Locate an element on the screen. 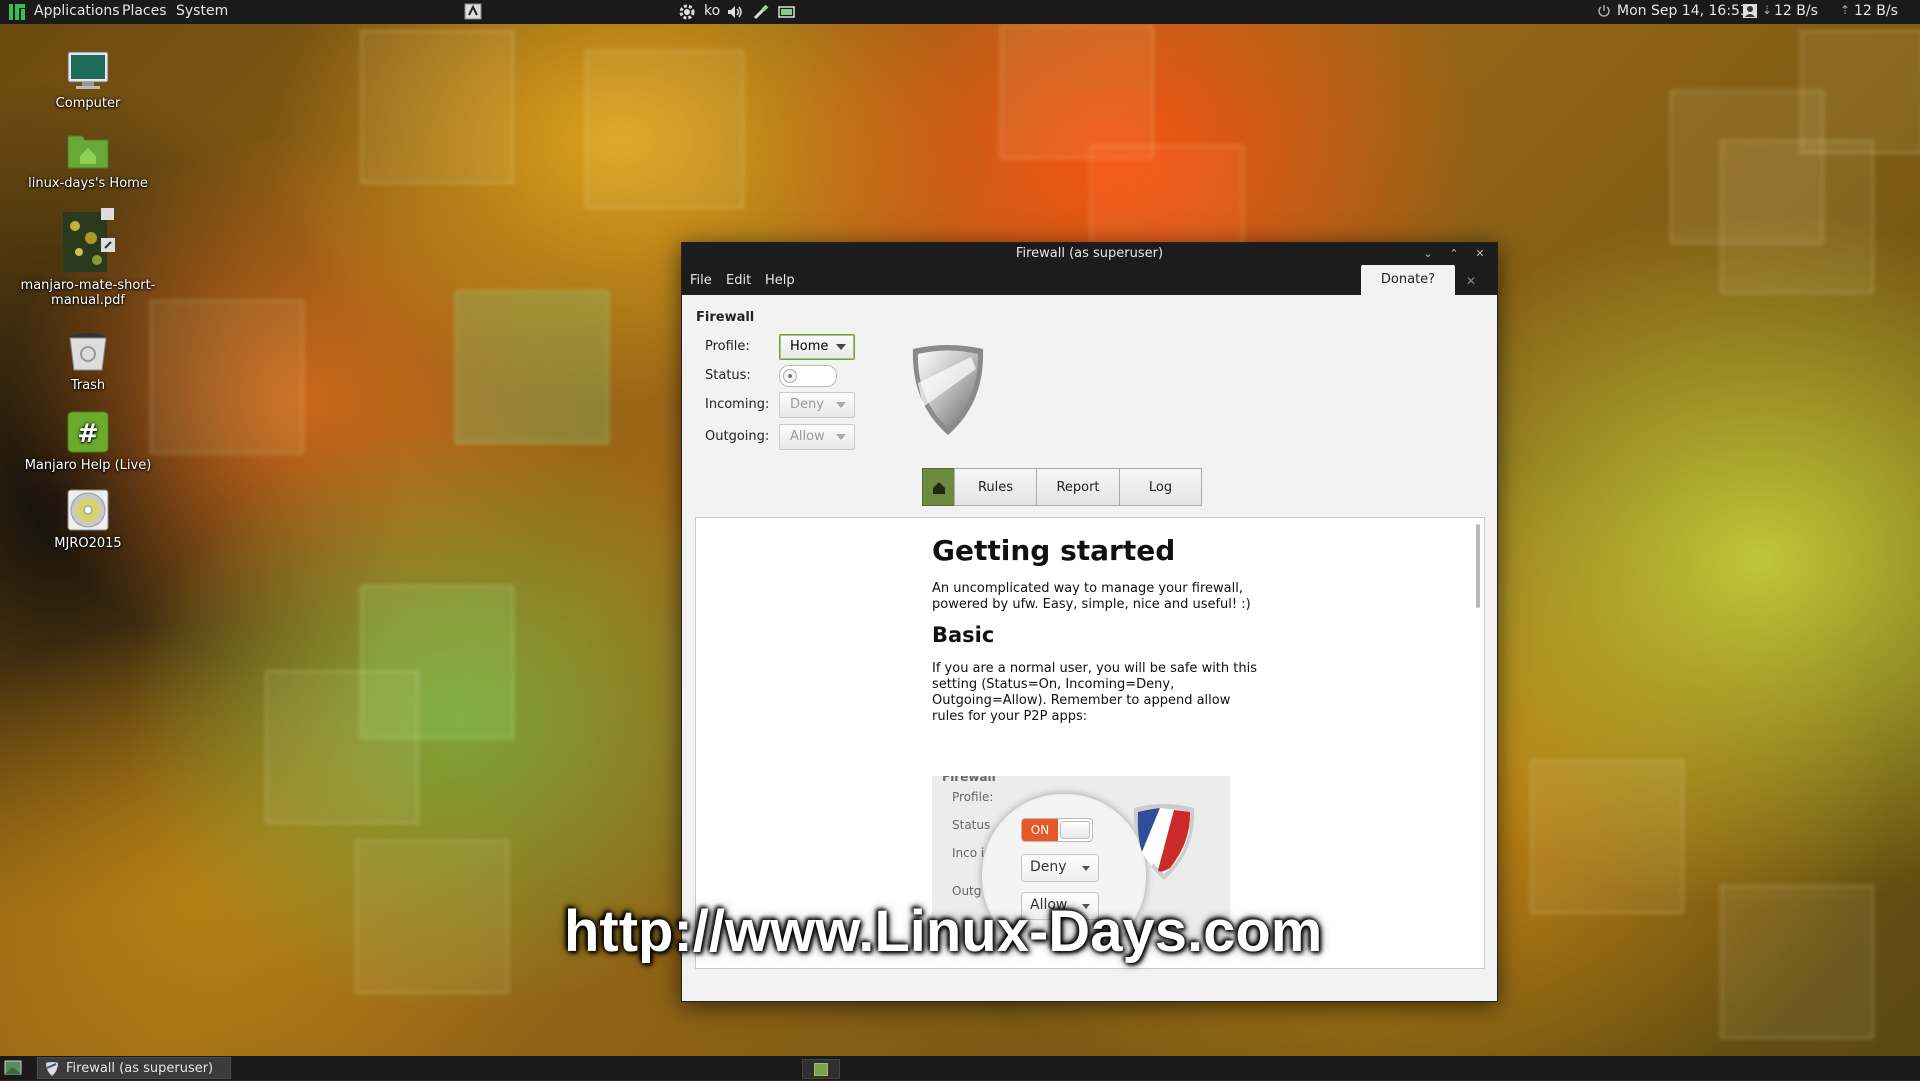  shield-icon is located at coordinates (948, 393).